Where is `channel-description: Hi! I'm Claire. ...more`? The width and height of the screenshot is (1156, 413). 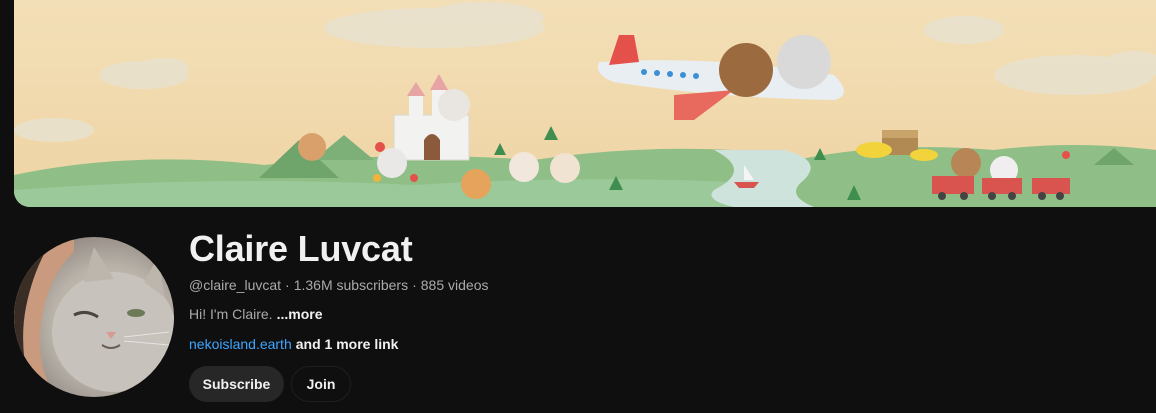
channel-description: Hi! I'm Claire. ...more is located at coordinates (255, 314).